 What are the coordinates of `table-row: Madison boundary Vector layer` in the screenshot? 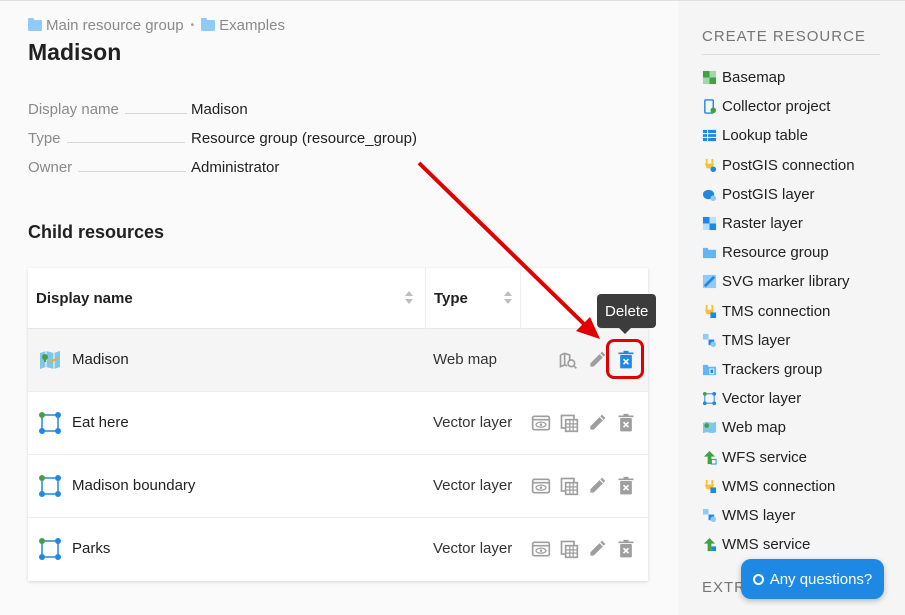 It's located at (338, 486).